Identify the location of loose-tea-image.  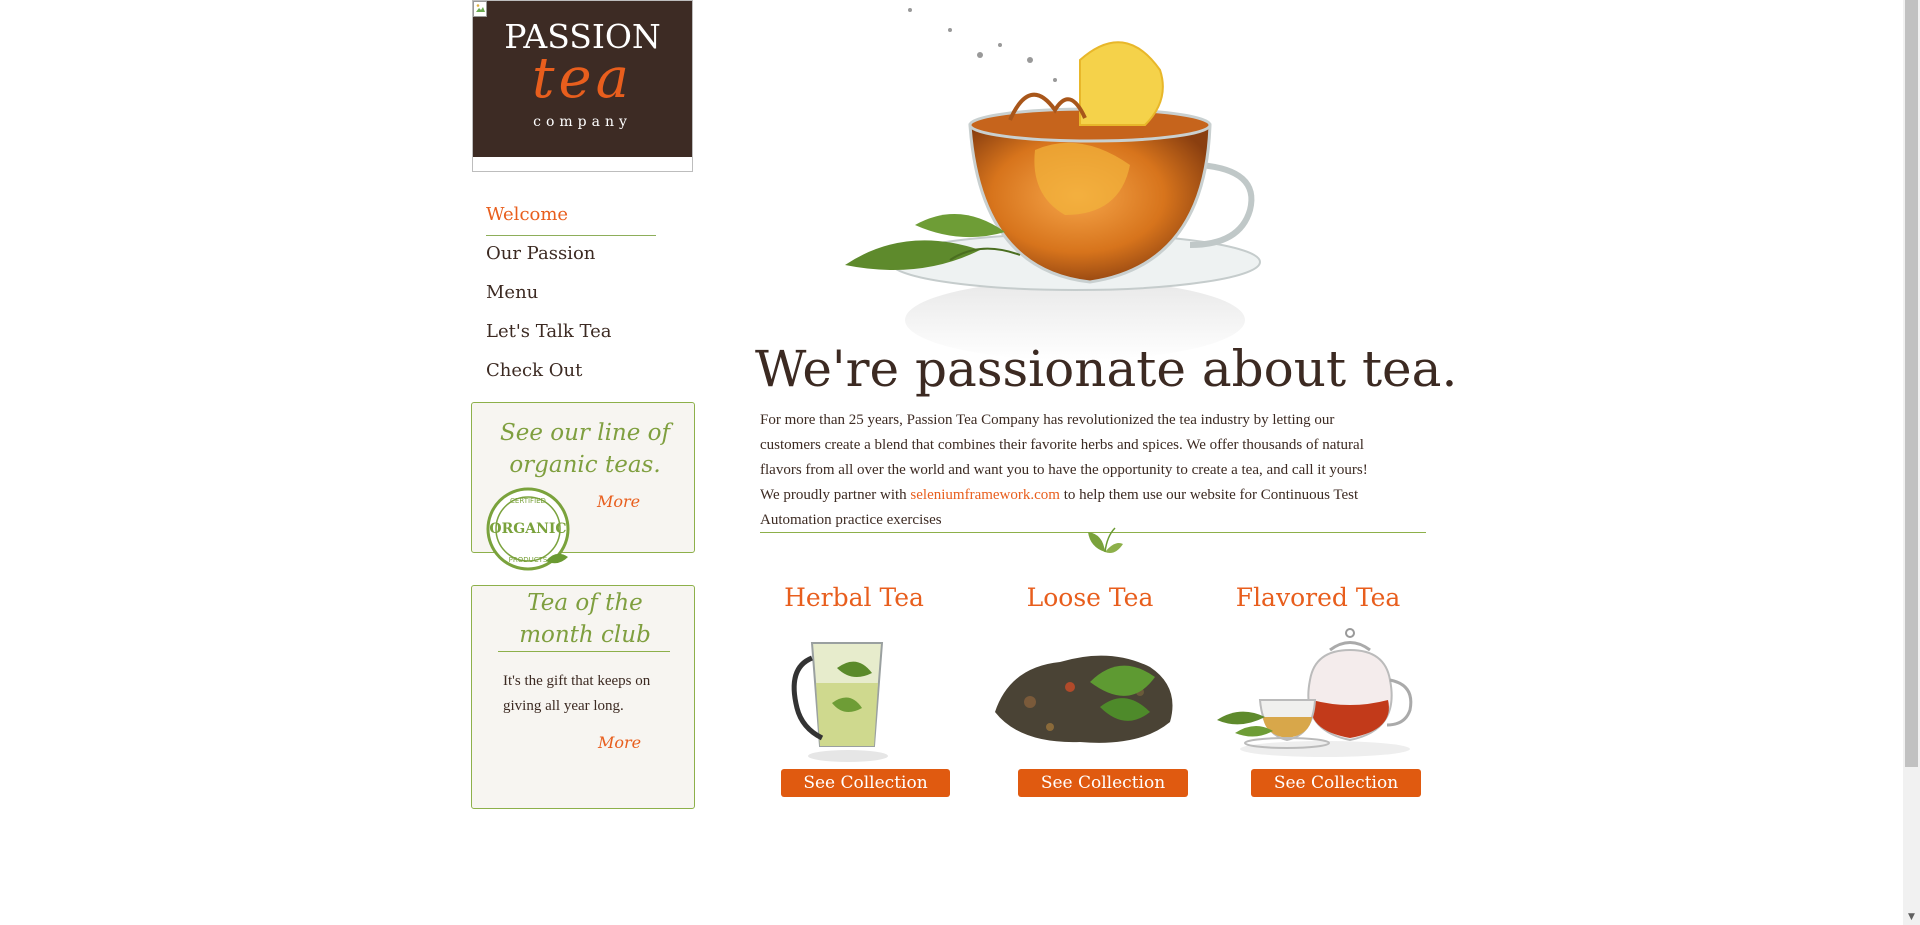
(1084, 699).